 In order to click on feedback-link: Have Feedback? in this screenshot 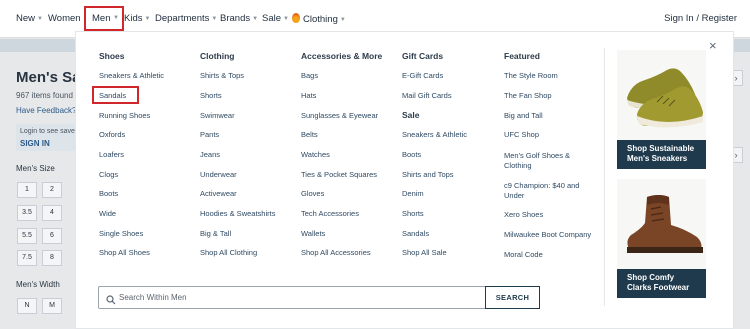, I will do `click(46, 110)`.